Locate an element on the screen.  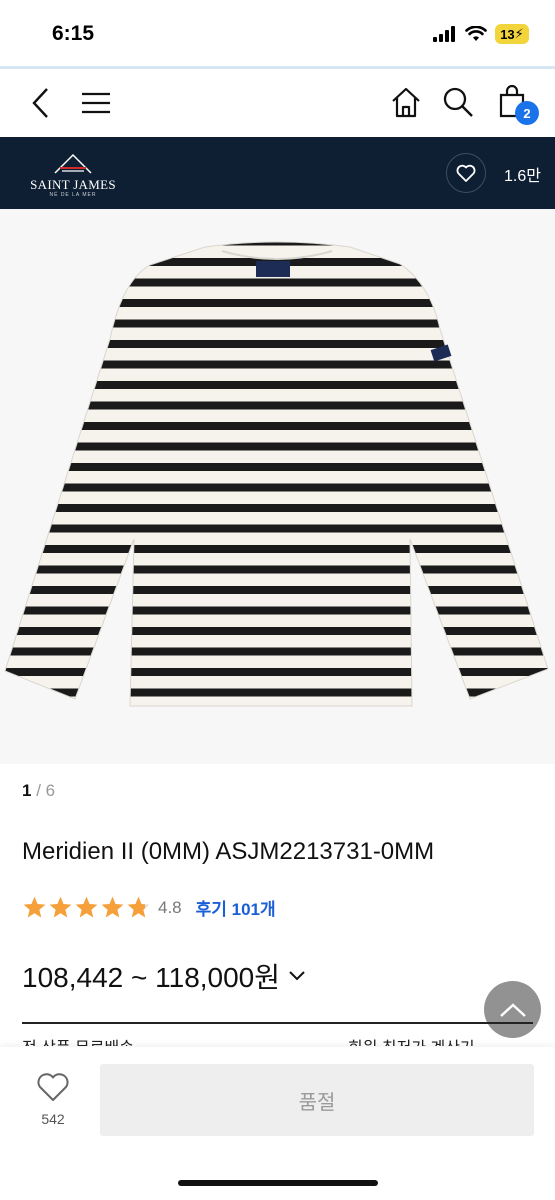
brand-name: SAINT JAMES is located at coordinates (73, 184).